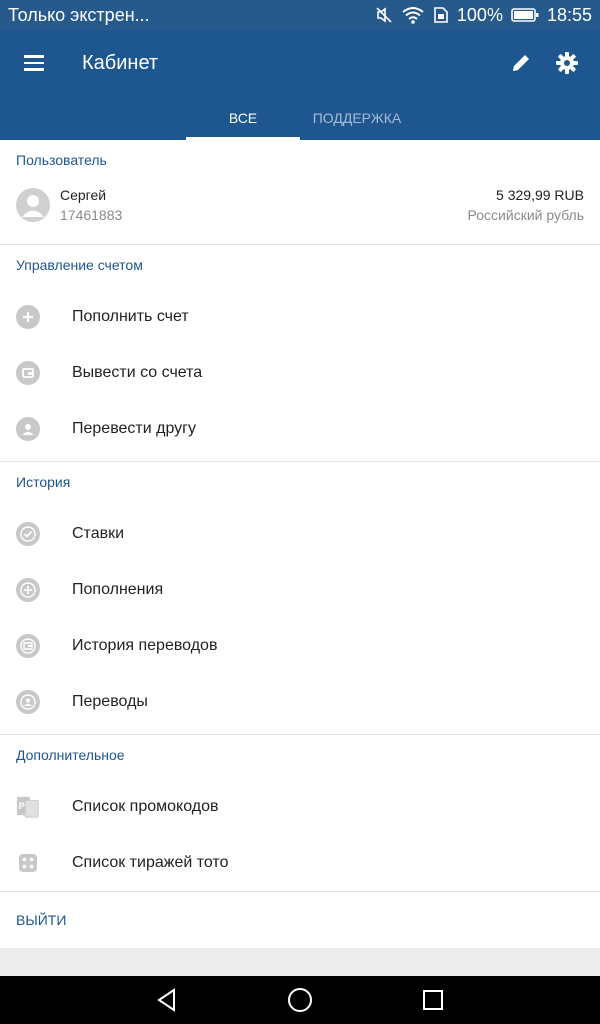 The image size is (600, 1024). I want to click on person-icon, so click(28, 429).